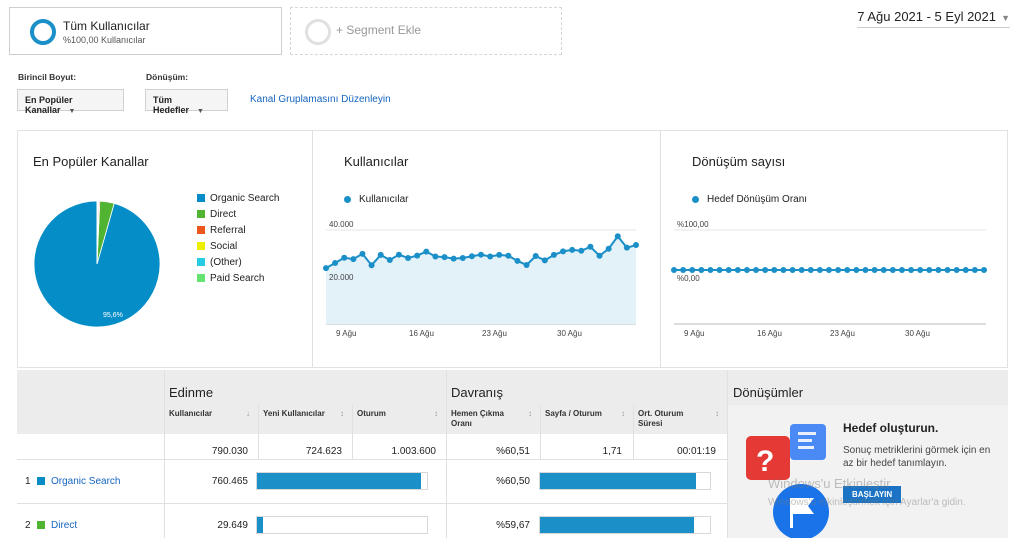 This screenshot has height=538, width=1024. Describe the element at coordinates (28, 481) in the screenshot. I see `row-number: 1` at that location.